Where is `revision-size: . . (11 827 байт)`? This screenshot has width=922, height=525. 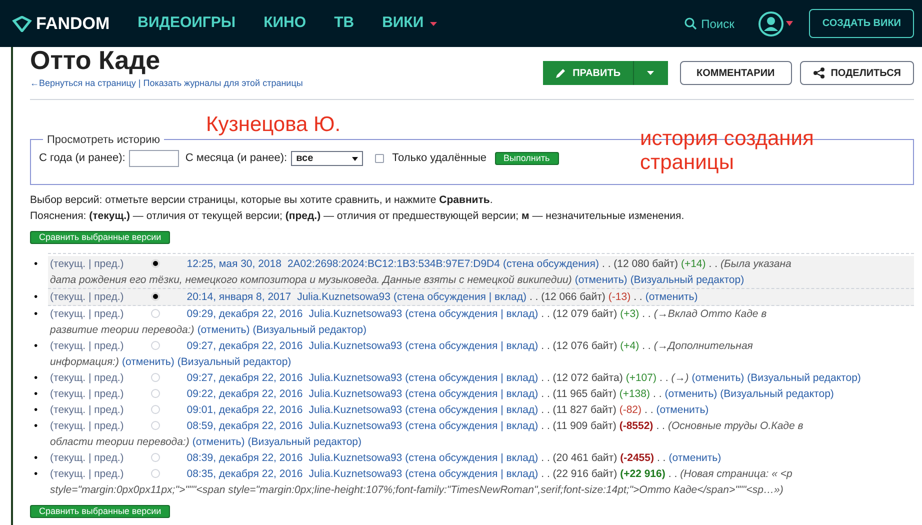
revision-size: . . (11 827 байт) is located at coordinates (578, 410).